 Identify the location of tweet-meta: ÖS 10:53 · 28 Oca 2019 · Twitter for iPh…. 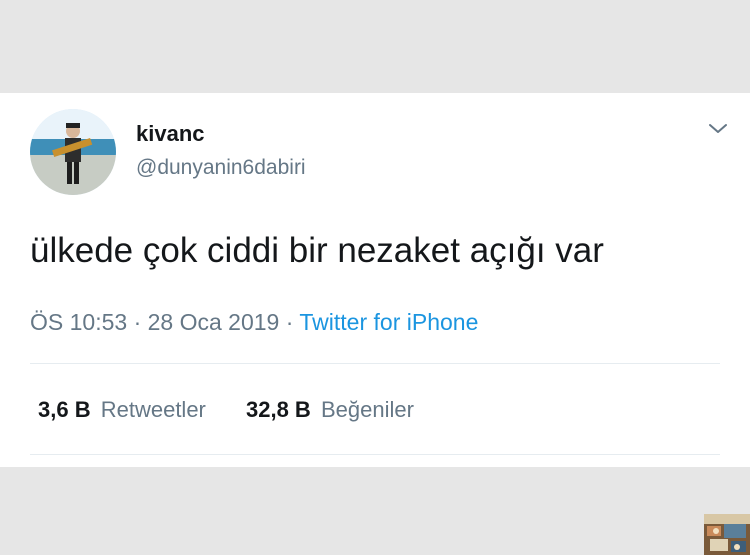
(254, 322).